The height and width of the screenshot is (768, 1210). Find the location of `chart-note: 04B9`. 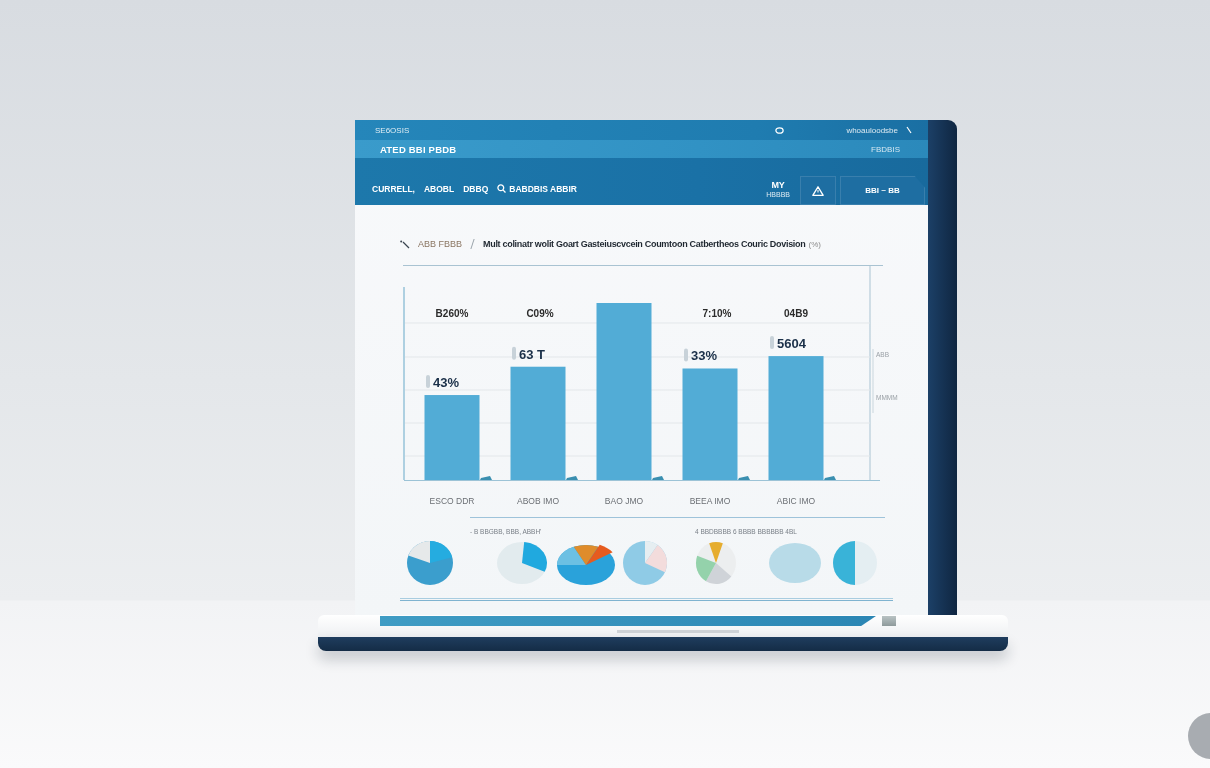

chart-note: 04B9 is located at coordinates (796, 313).